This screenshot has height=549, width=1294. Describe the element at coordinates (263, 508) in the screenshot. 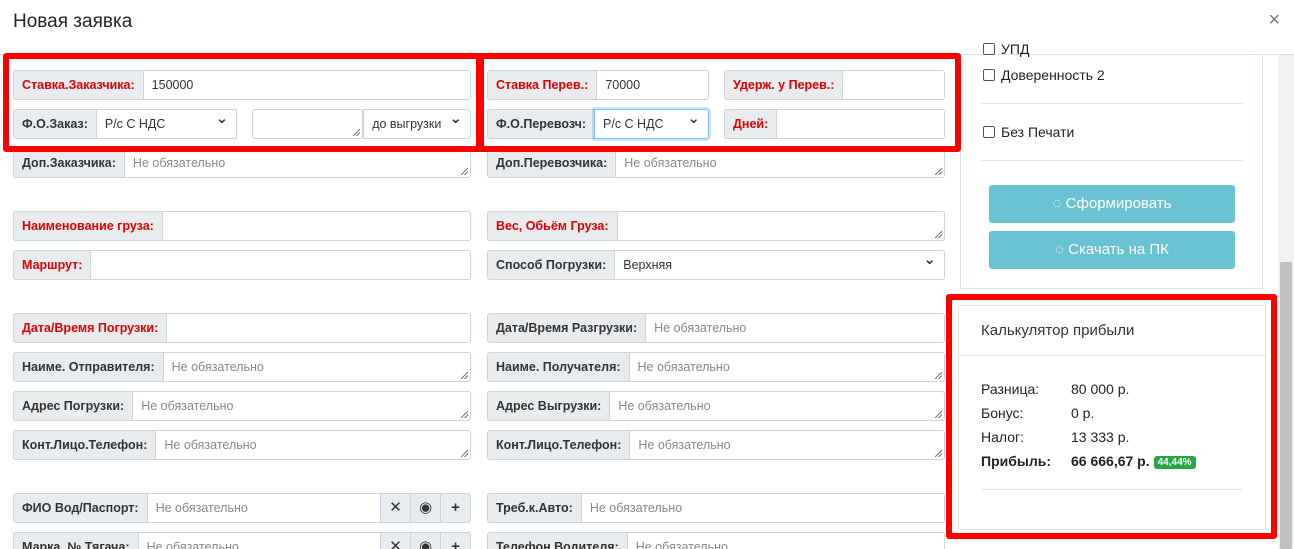

I see `driver-input: Не обязательно` at that location.